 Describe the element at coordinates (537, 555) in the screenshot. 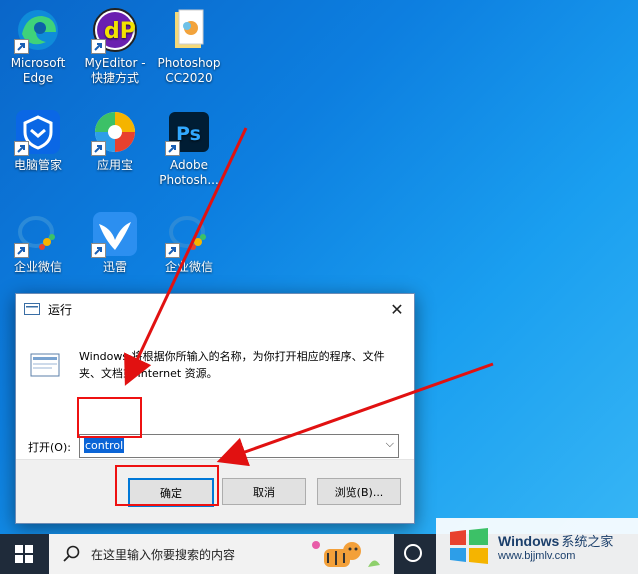

I see `watermark-url: www.bjjmlv.com` at that location.